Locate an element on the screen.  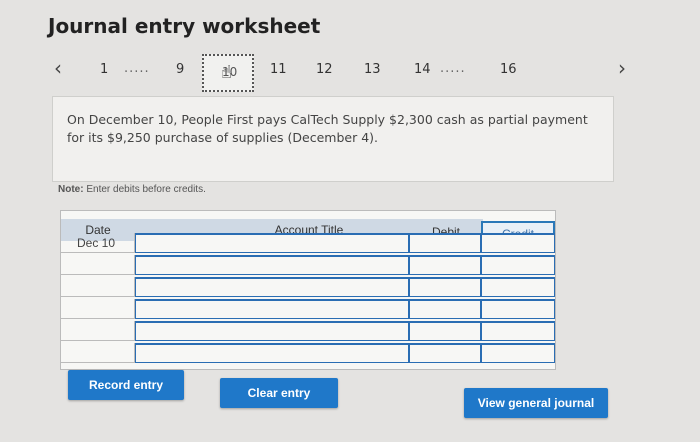
page-current: 10 ☝ is located at coordinates (228, 73).